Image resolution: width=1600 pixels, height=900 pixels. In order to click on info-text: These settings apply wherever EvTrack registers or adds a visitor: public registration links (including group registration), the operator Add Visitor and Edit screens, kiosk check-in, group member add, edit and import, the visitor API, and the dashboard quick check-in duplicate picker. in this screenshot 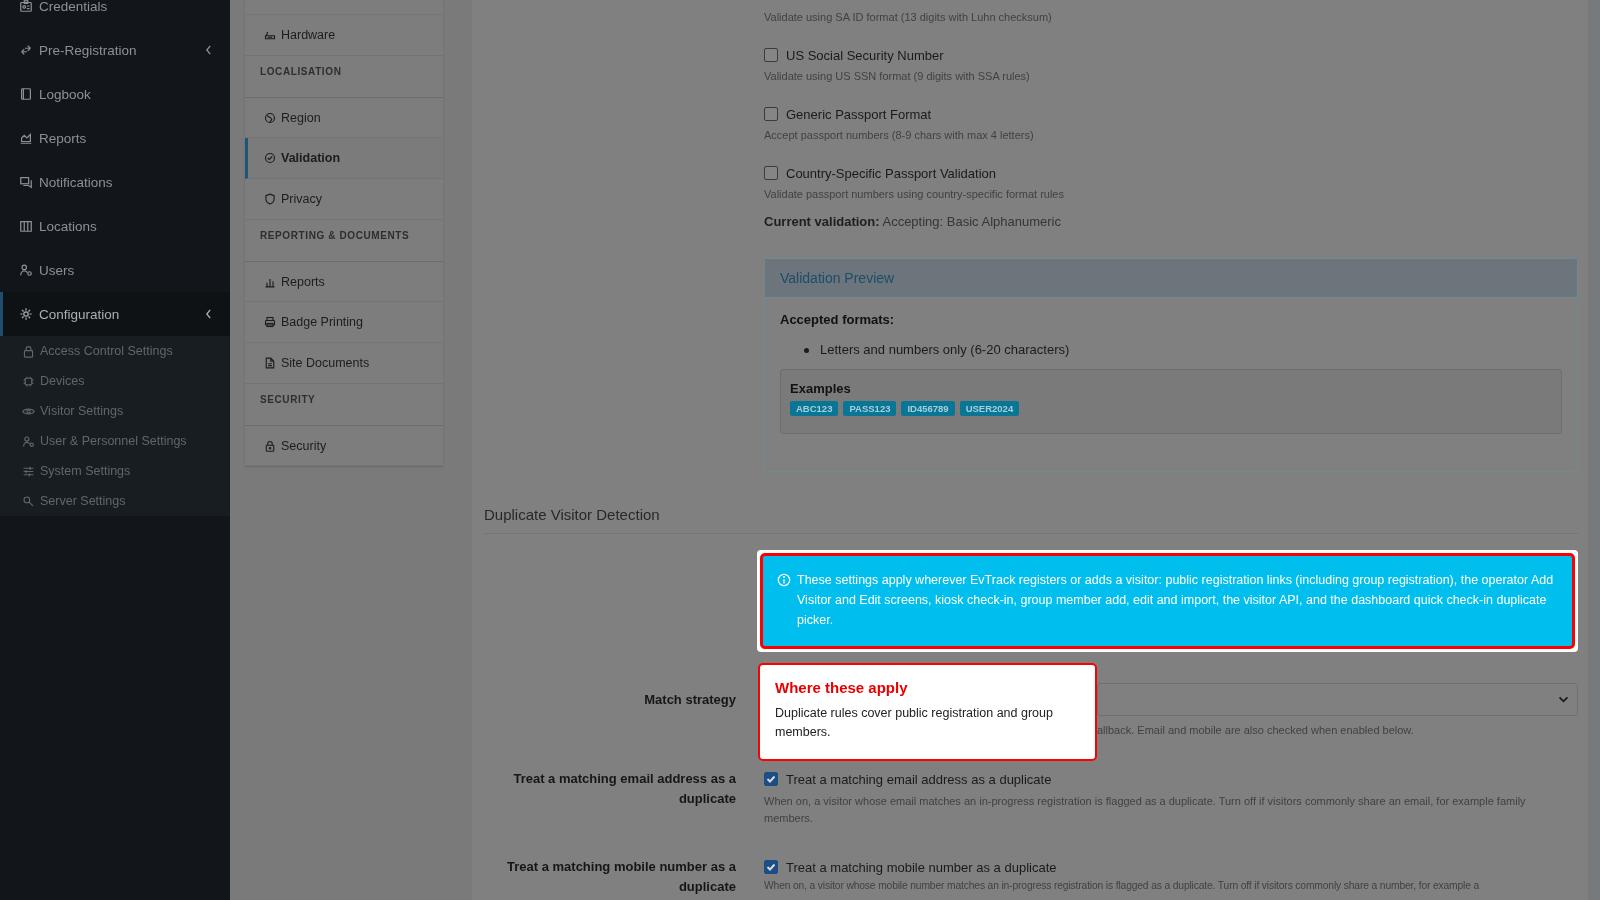, I will do `click(1176, 600)`.